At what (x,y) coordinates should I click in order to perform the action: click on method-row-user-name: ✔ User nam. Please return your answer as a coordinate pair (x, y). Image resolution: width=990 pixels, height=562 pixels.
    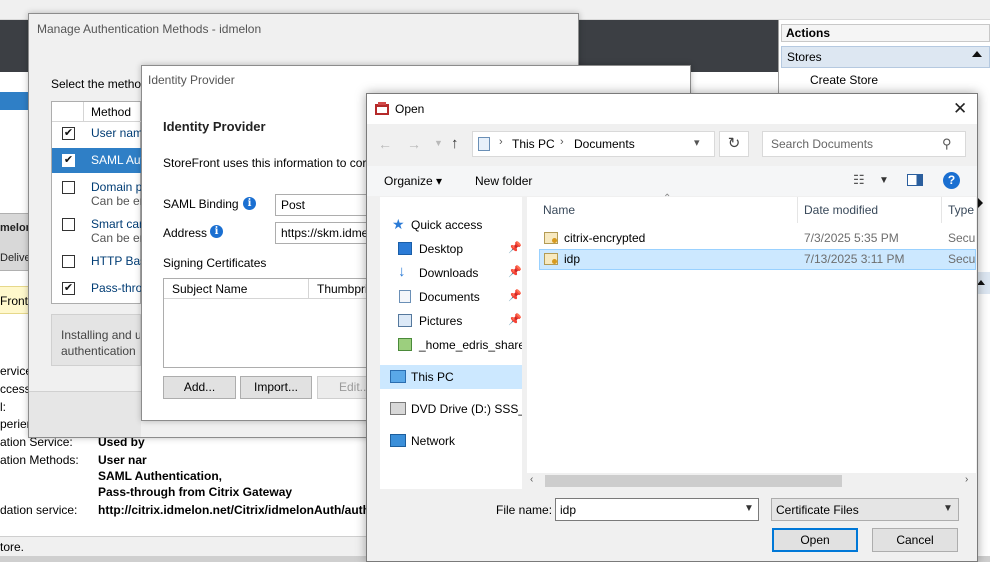
    Looking at the image, I should click on (96, 134).